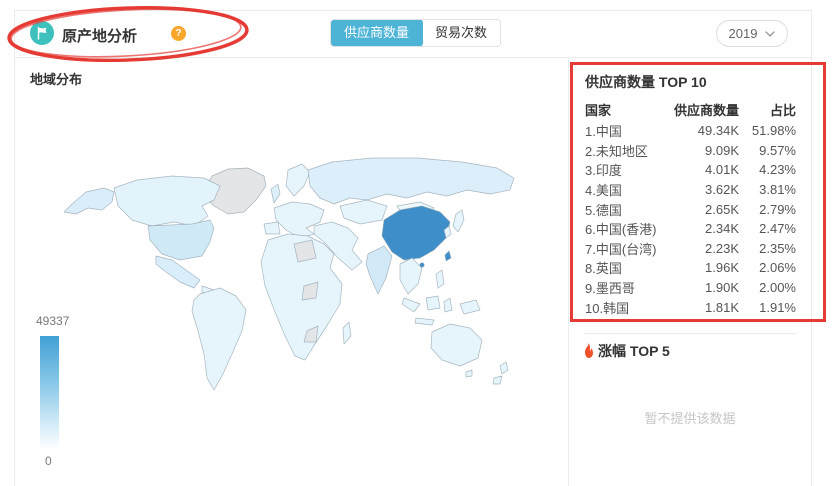 This screenshot has height=486, width=835. What do you see at coordinates (100, 36) in the screenshot?
I see `page-title: 原产地分析` at bounding box center [100, 36].